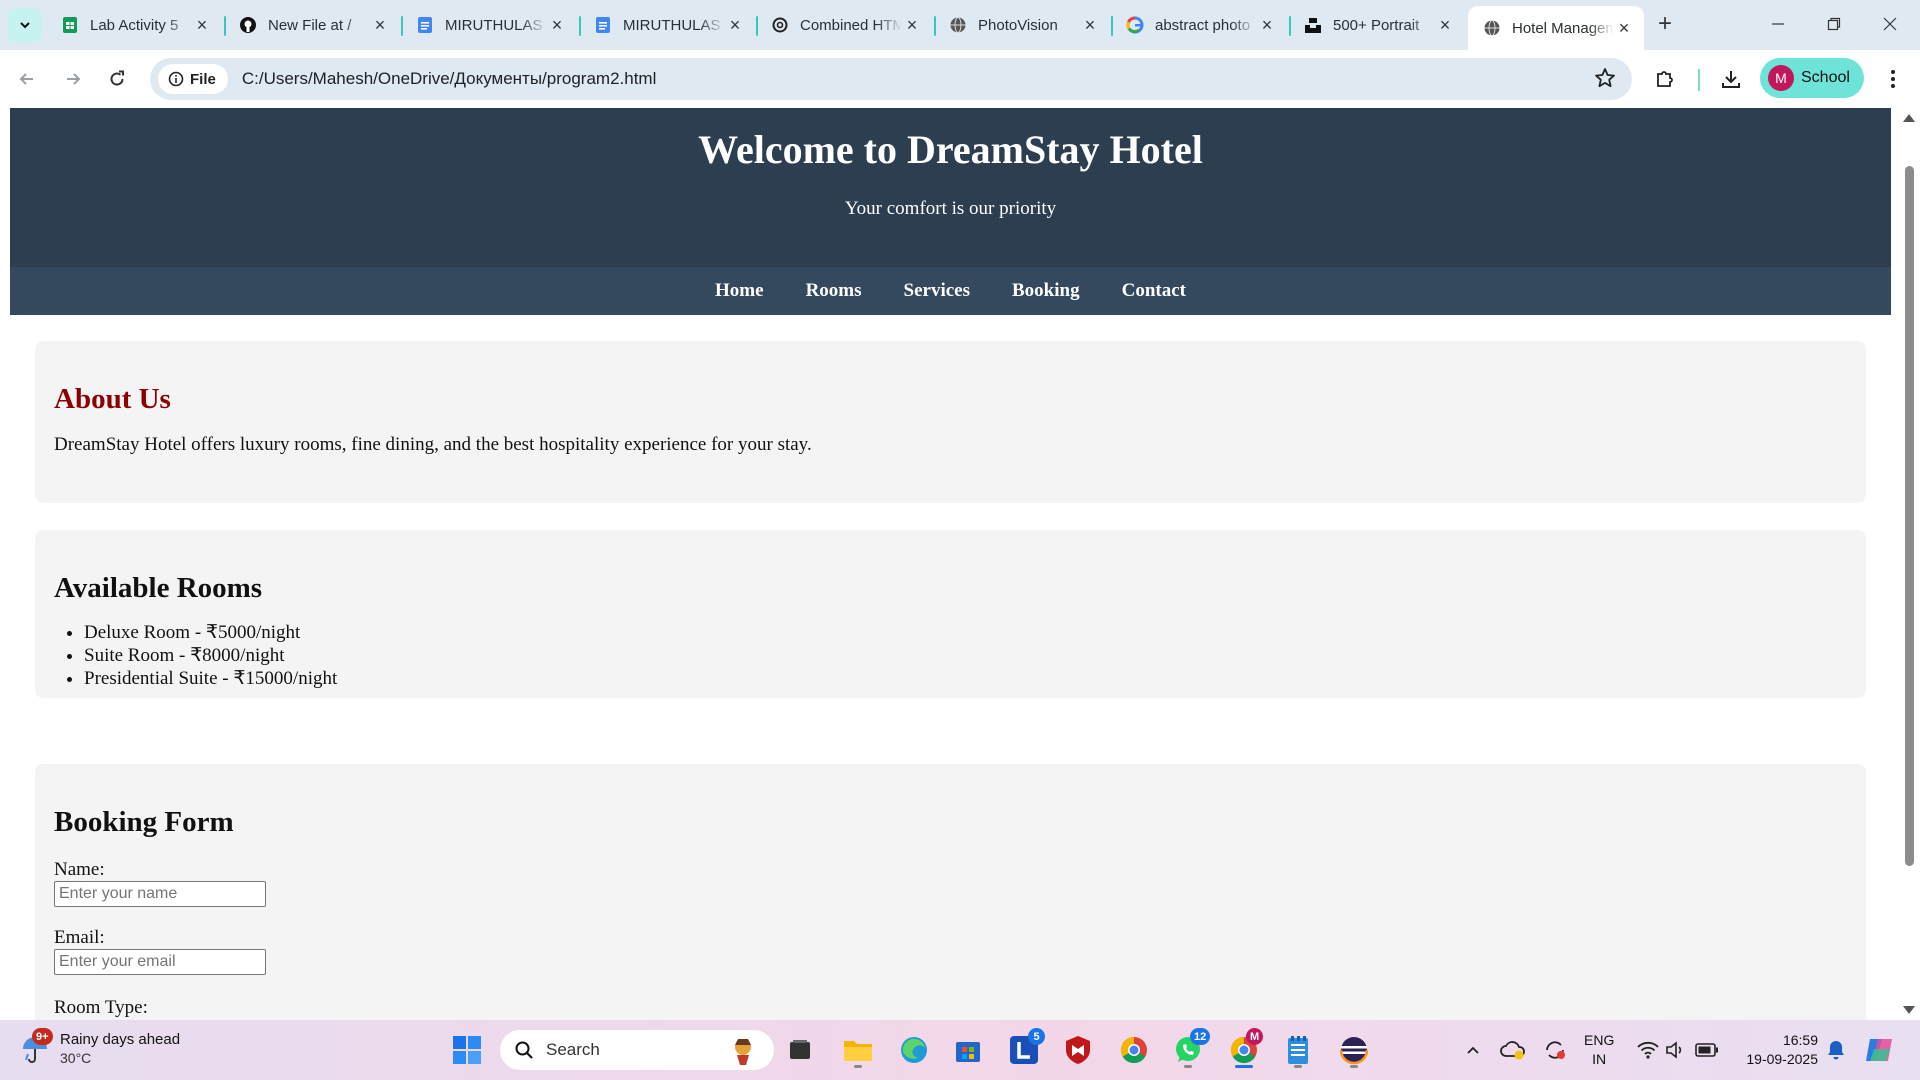  I want to click on volume-tray-button, so click(1676, 1050).